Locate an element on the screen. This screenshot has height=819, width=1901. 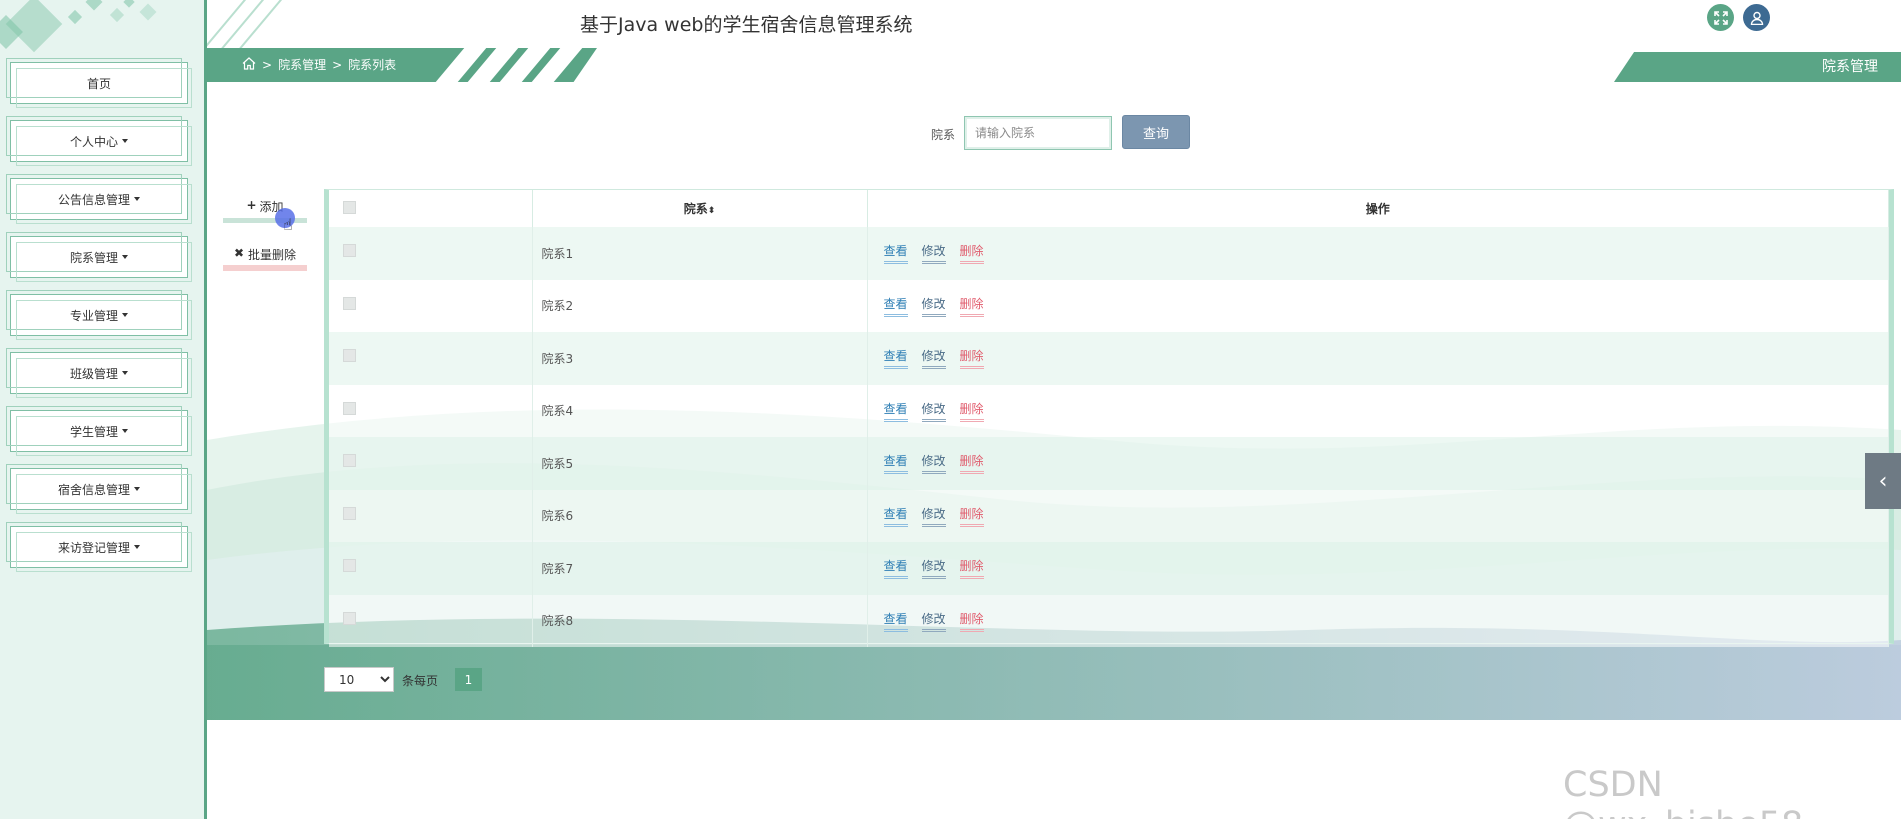
sidebar-item-label: 宿舍信息管理 is located at coordinates (93, 489).